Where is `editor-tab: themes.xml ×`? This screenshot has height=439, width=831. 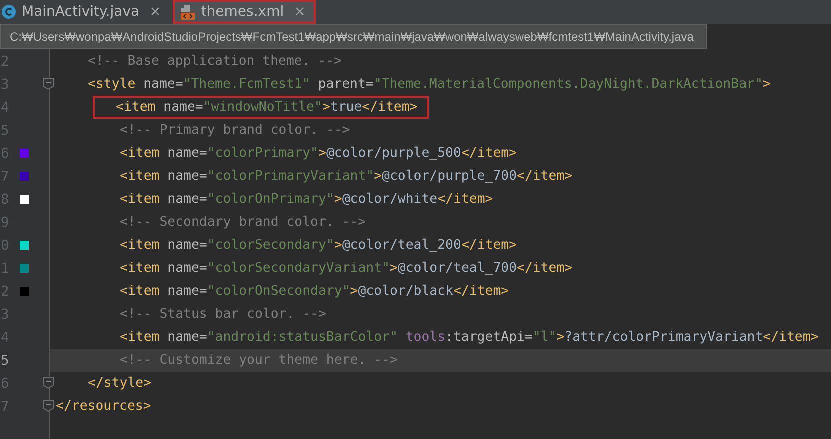 editor-tab: themes.xml × is located at coordinates (244, 12).